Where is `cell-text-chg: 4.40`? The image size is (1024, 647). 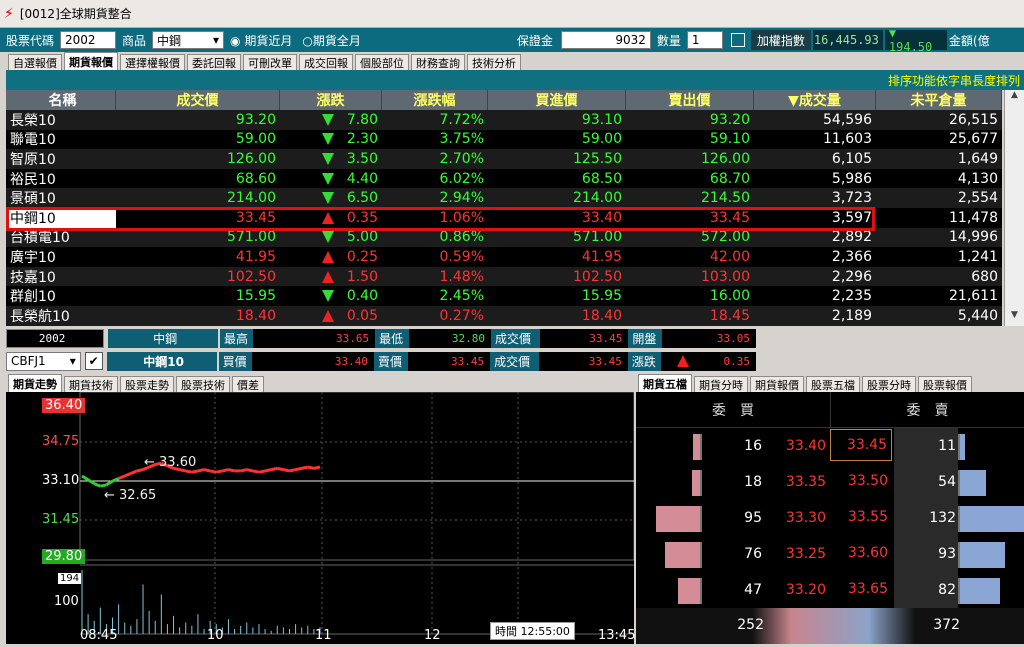 cell-text-chg: 4.40 is located at coordinates (362, 178).